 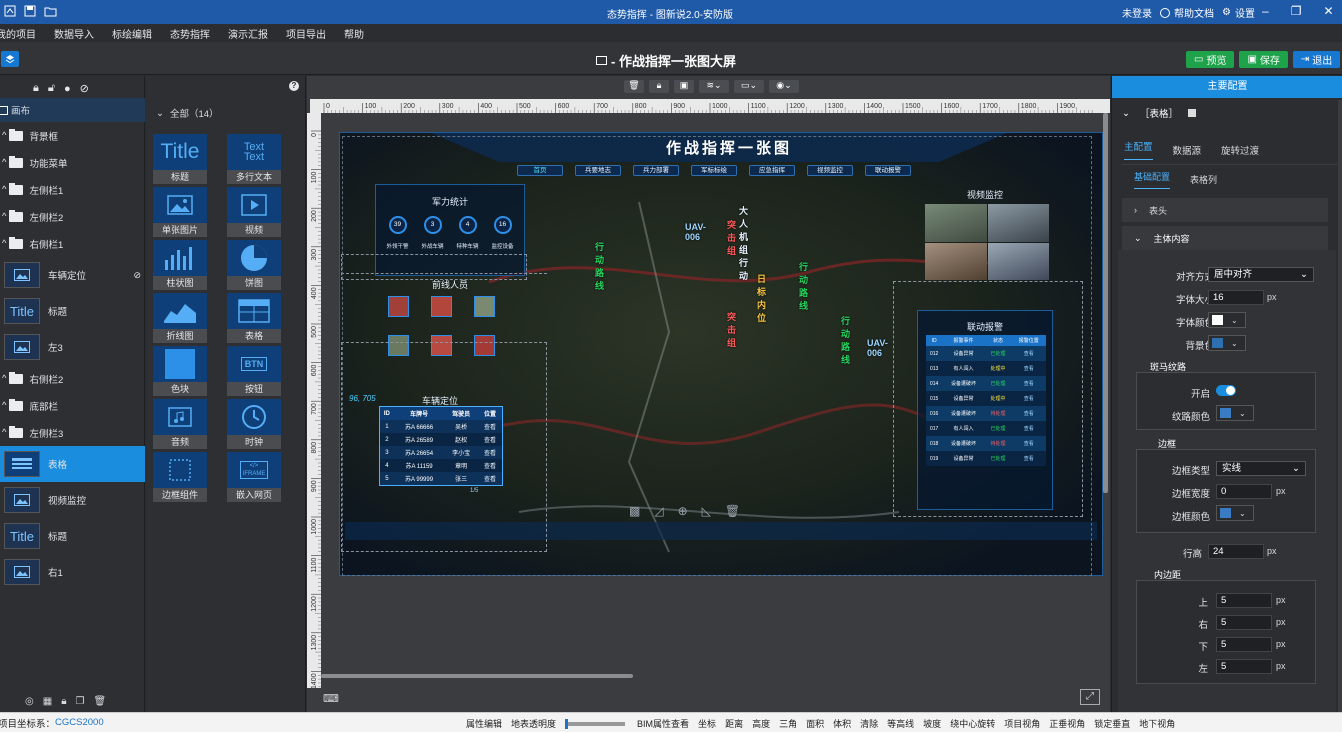 I want to click on status-tool: 地下视角, so click(x=1157, y=723).